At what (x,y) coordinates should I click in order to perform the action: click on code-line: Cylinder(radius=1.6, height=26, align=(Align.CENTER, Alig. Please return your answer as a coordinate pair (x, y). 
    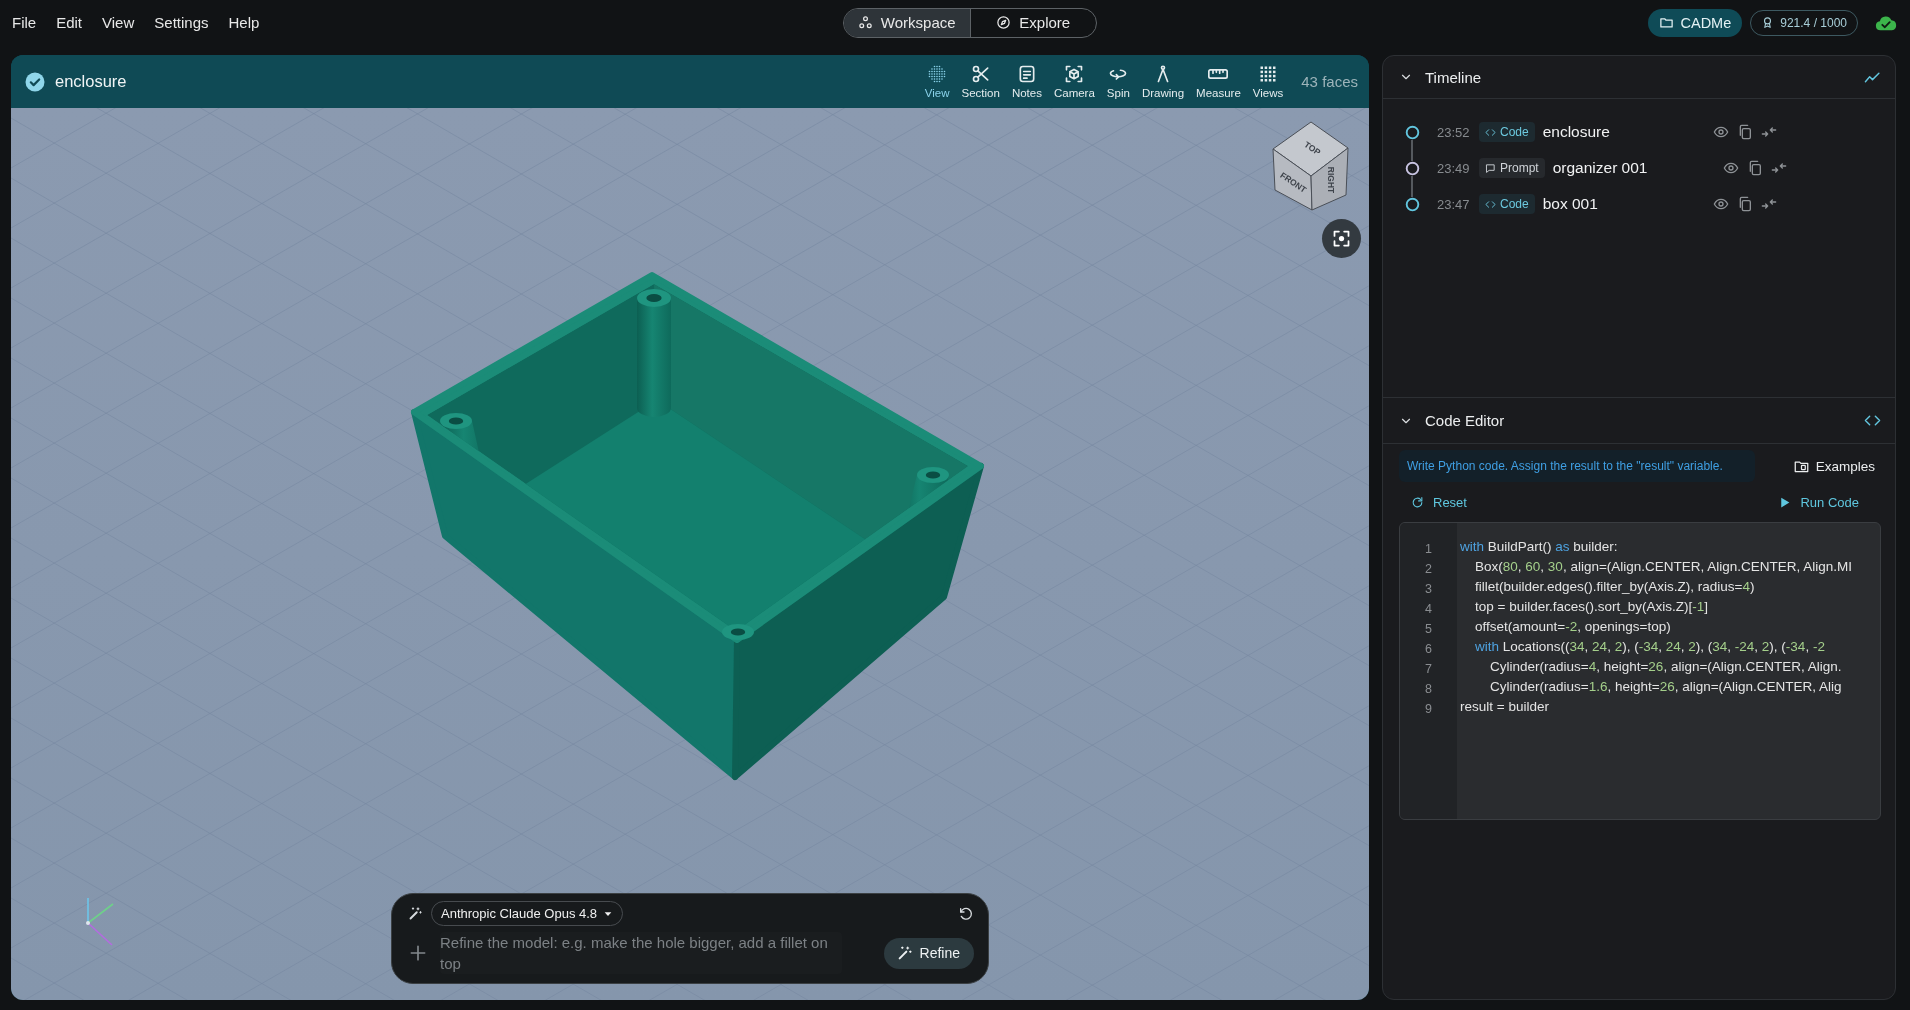
    Looking at the image, I should click on (1666, 687).